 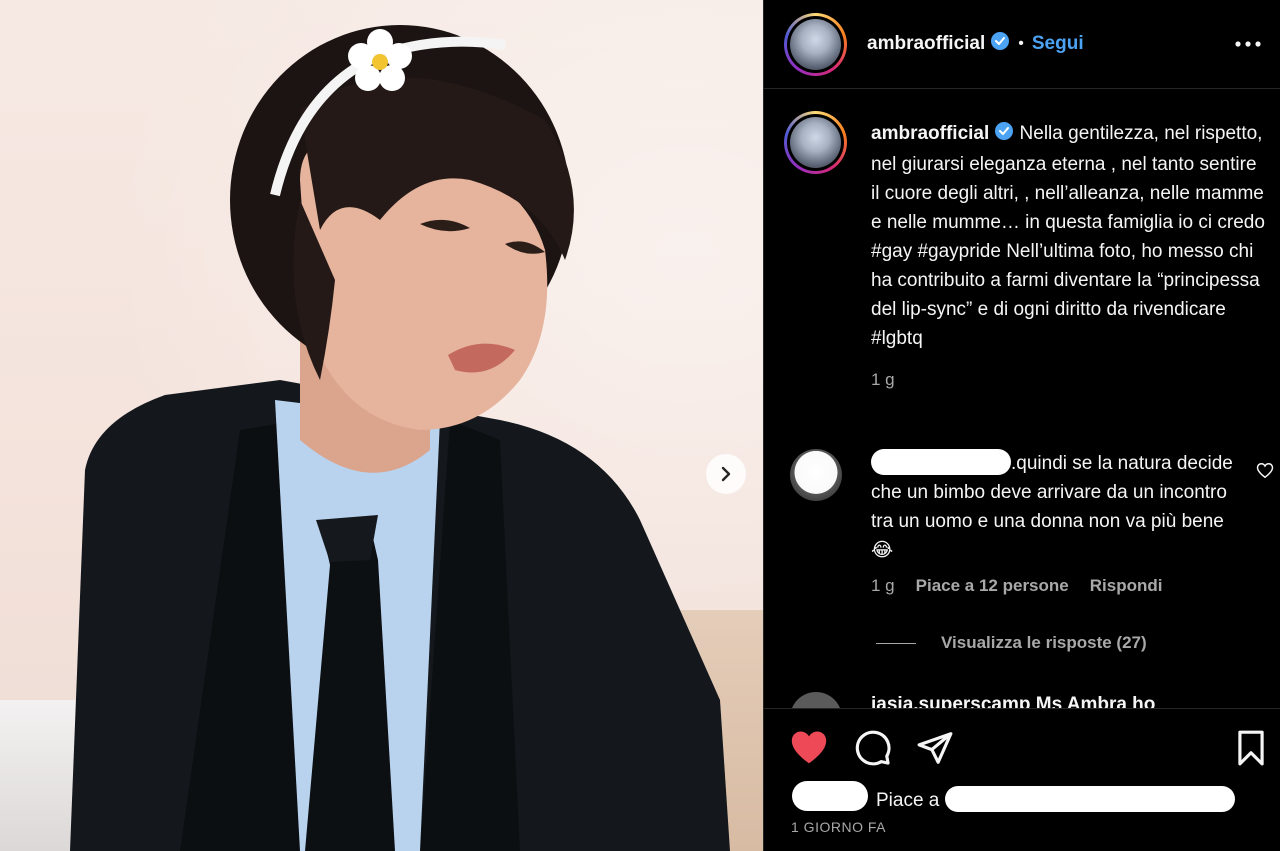 I want to click on author-username: ambraofficial, so click(x=926, y=44).